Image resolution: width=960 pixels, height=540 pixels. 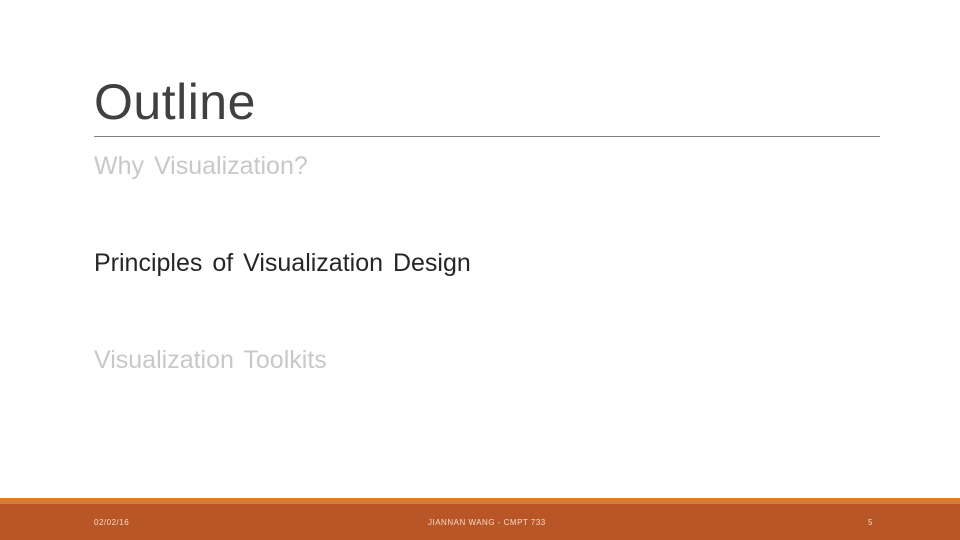 I want to click on outline-item-why-visualization: Why Visualization?, so click(x=201, y=166).